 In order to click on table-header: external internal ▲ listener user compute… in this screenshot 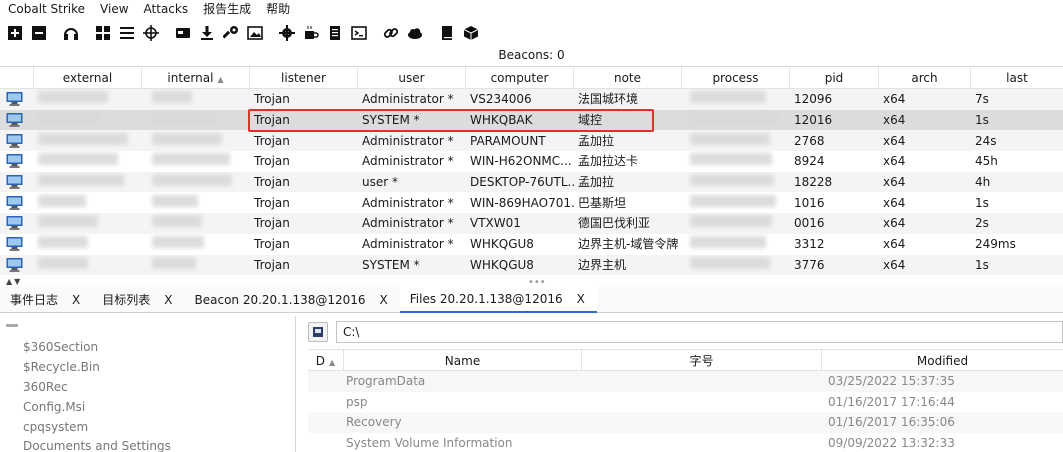, I will do `click(531, 78)`.